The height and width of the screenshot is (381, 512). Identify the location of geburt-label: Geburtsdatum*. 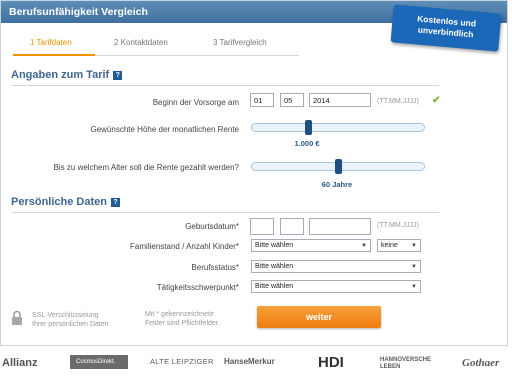
(212, 226).